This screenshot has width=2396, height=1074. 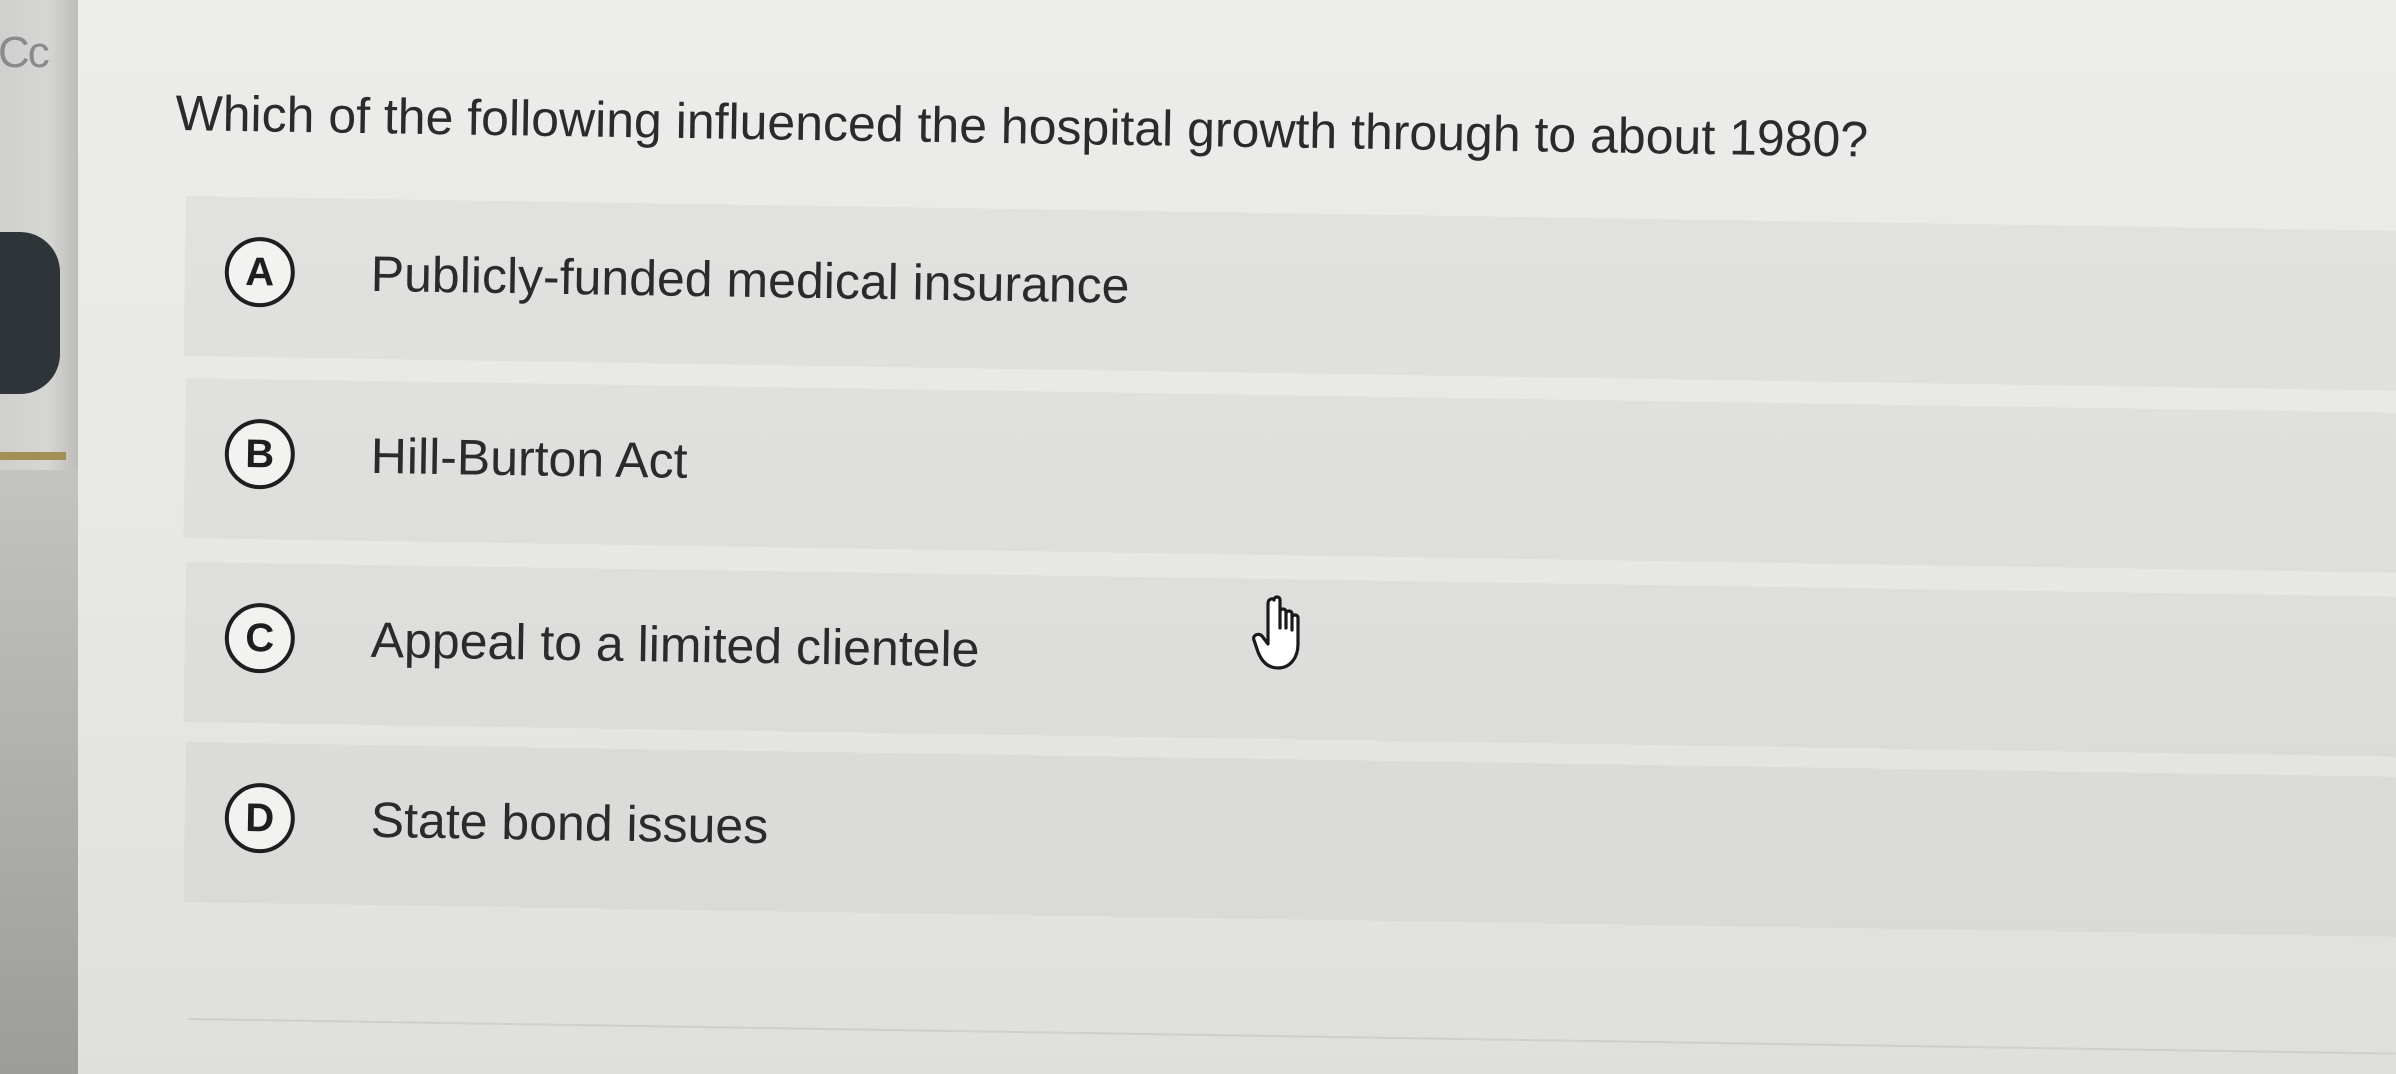 I want to click on option-letter-badge: A, so click(x=260, y=272).